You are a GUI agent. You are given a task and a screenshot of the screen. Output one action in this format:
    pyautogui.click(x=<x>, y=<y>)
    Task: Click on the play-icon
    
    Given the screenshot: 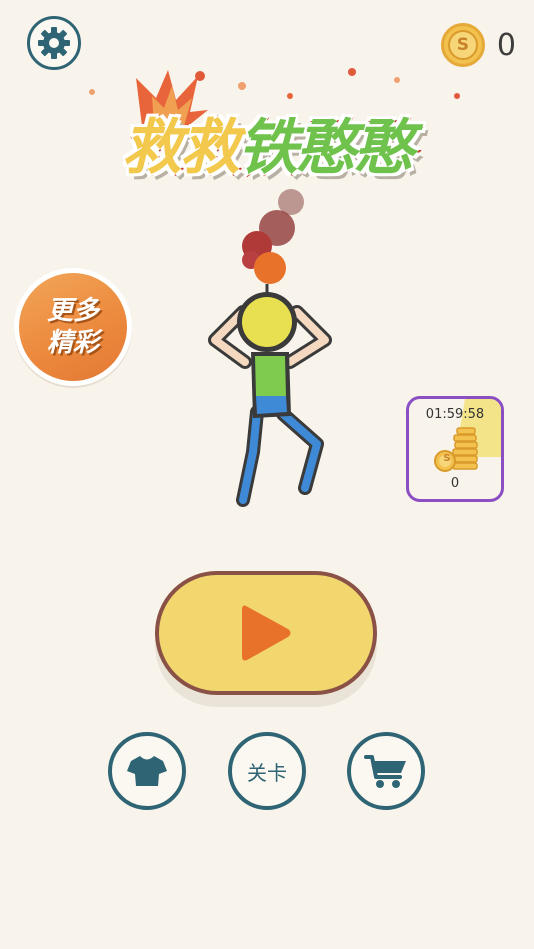 What is the action you would take?
    pyautogui.click(x=266, y=633)
    